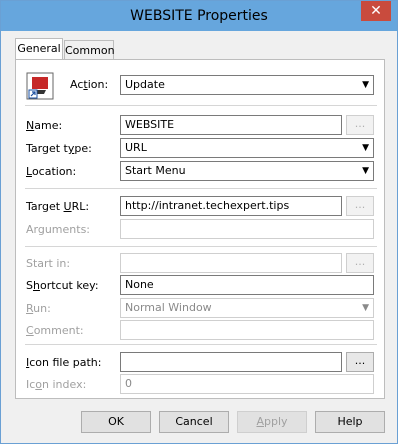  I want to click on comment-label: Comment:, so click(55, 330).